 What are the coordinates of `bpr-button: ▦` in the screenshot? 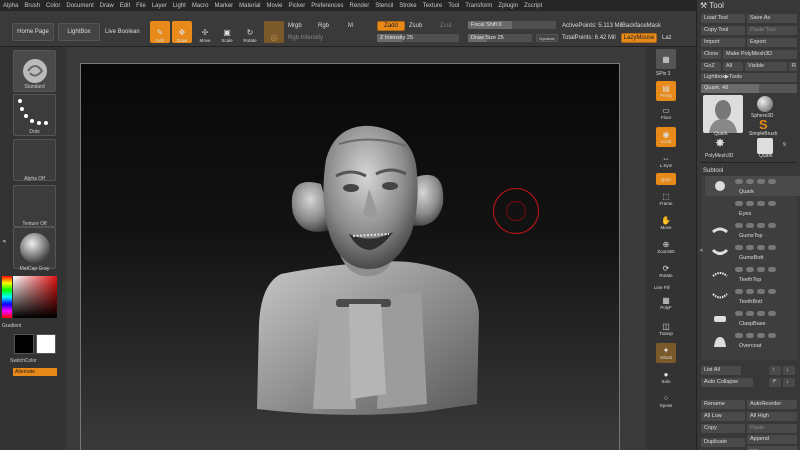 It's located at (666, 59).